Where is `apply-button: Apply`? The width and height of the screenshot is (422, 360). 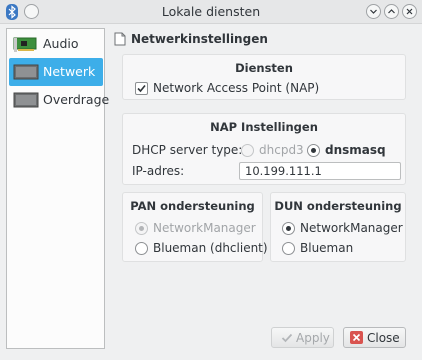
apply-button: Apply is located at coordinates (302, 337).